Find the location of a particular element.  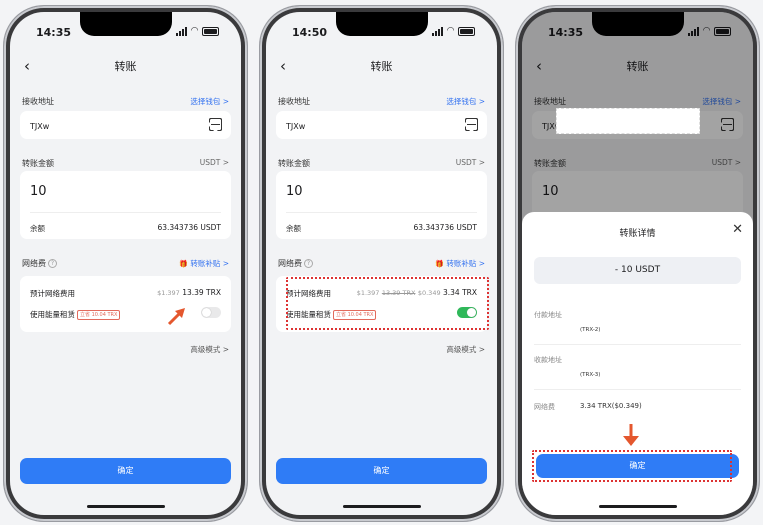

energy-rent-toggle is located at coordinates (211, 312).